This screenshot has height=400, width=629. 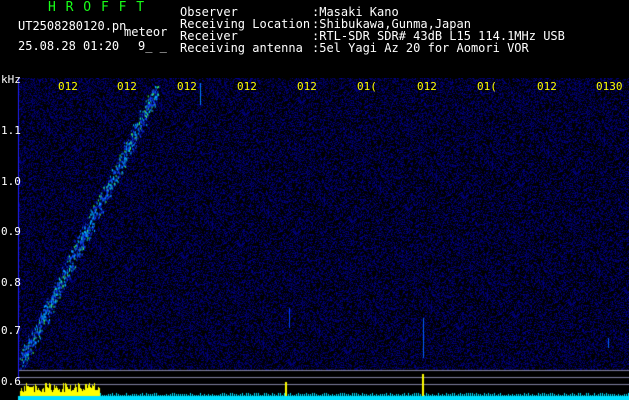 I want to click on freq-tick-label: 1.1, so click(x=11, y=130).